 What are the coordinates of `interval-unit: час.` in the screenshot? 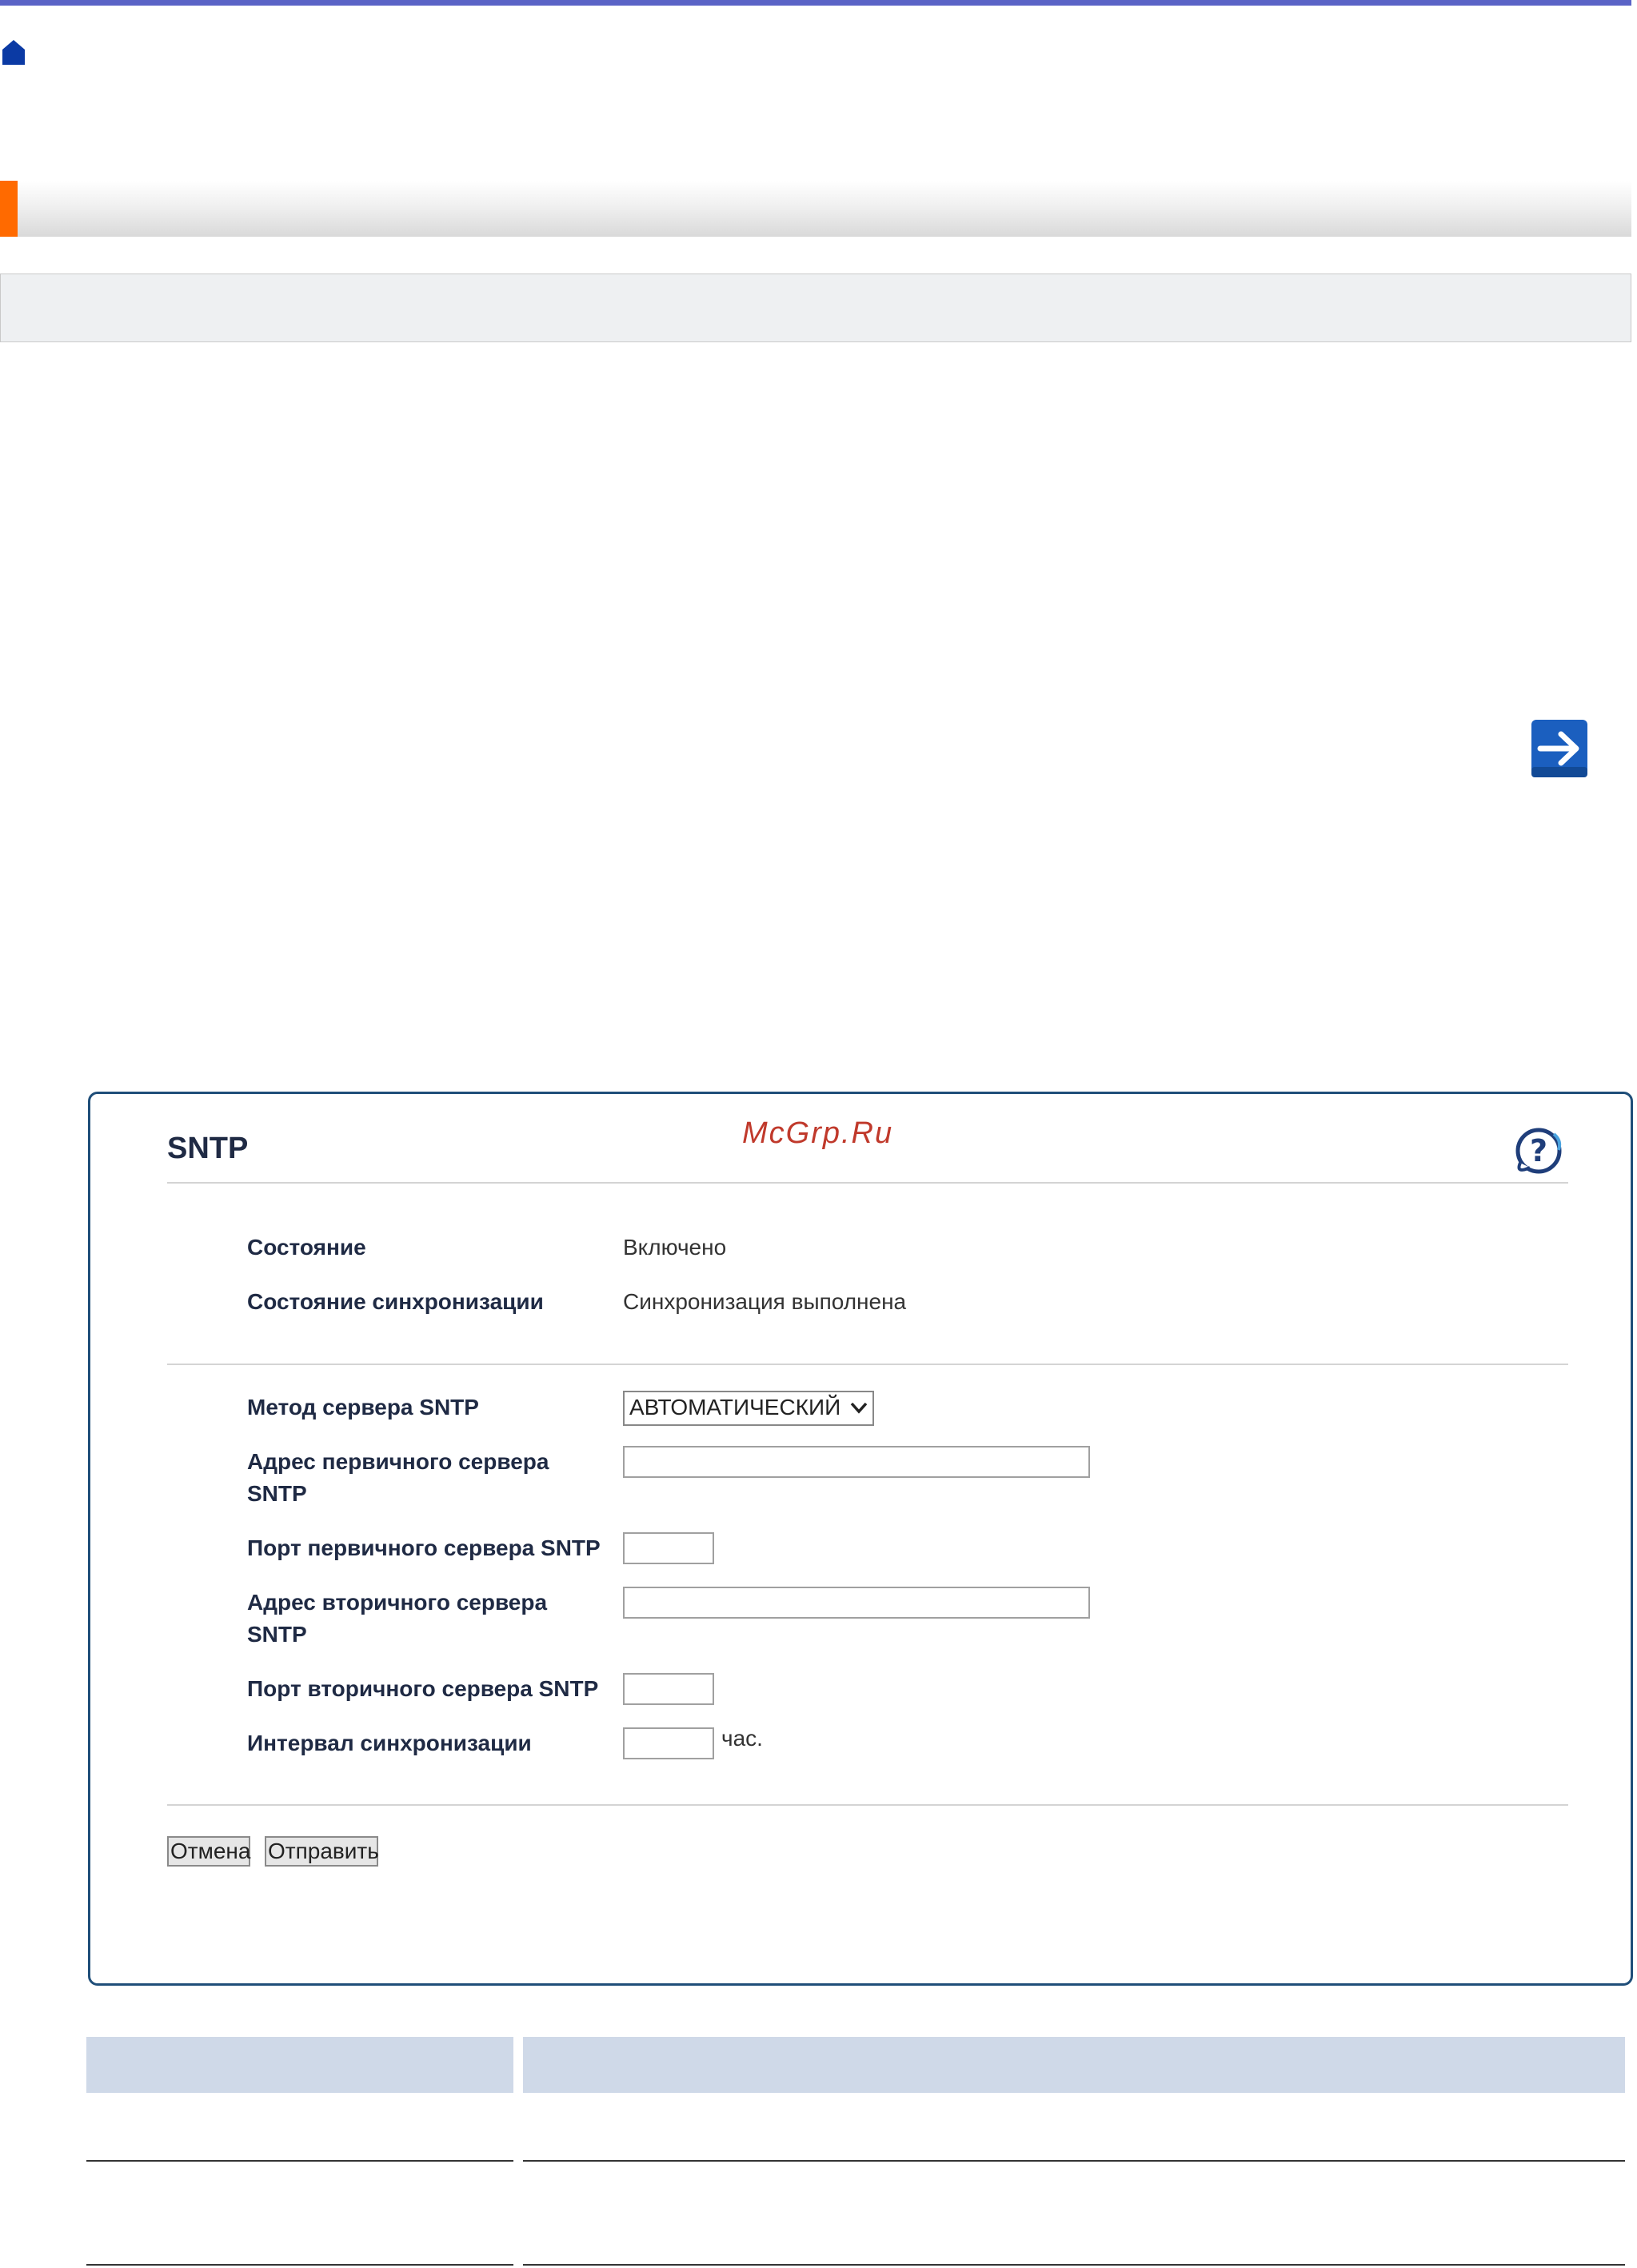 It's located at (742, 1739).